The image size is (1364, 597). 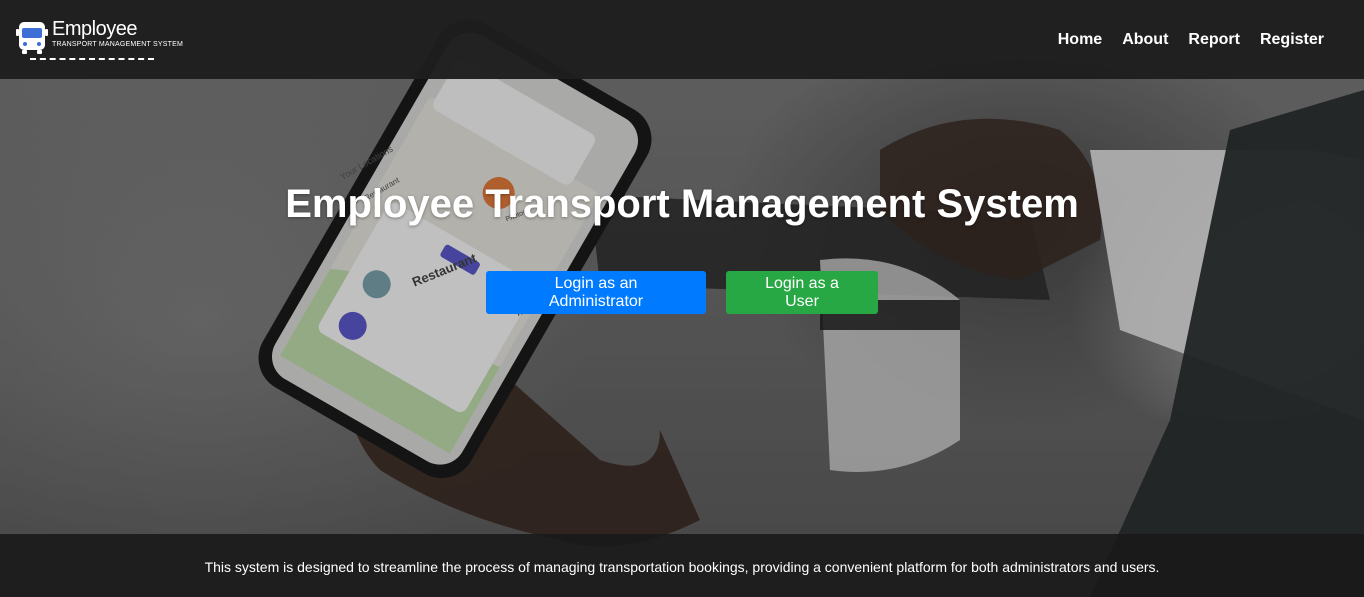 I want to click on nav-about: About, so click(x=1145, y=40).